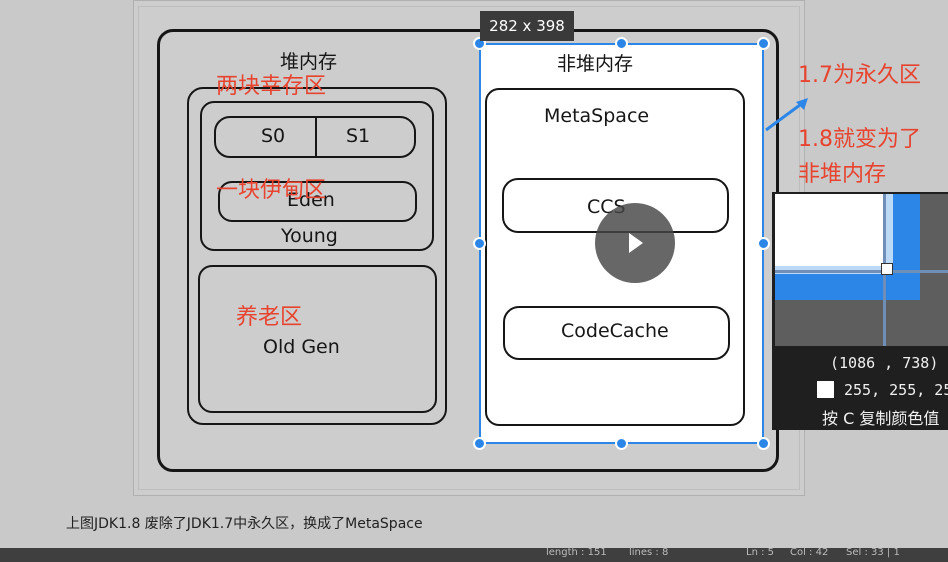 This screenshot has height=562, width=948. What do you see at coordinates (881, 418) in the screenshot?
I see `magnifier-hint: 按 C 复制颜色值` at bounding box center [881, 418].